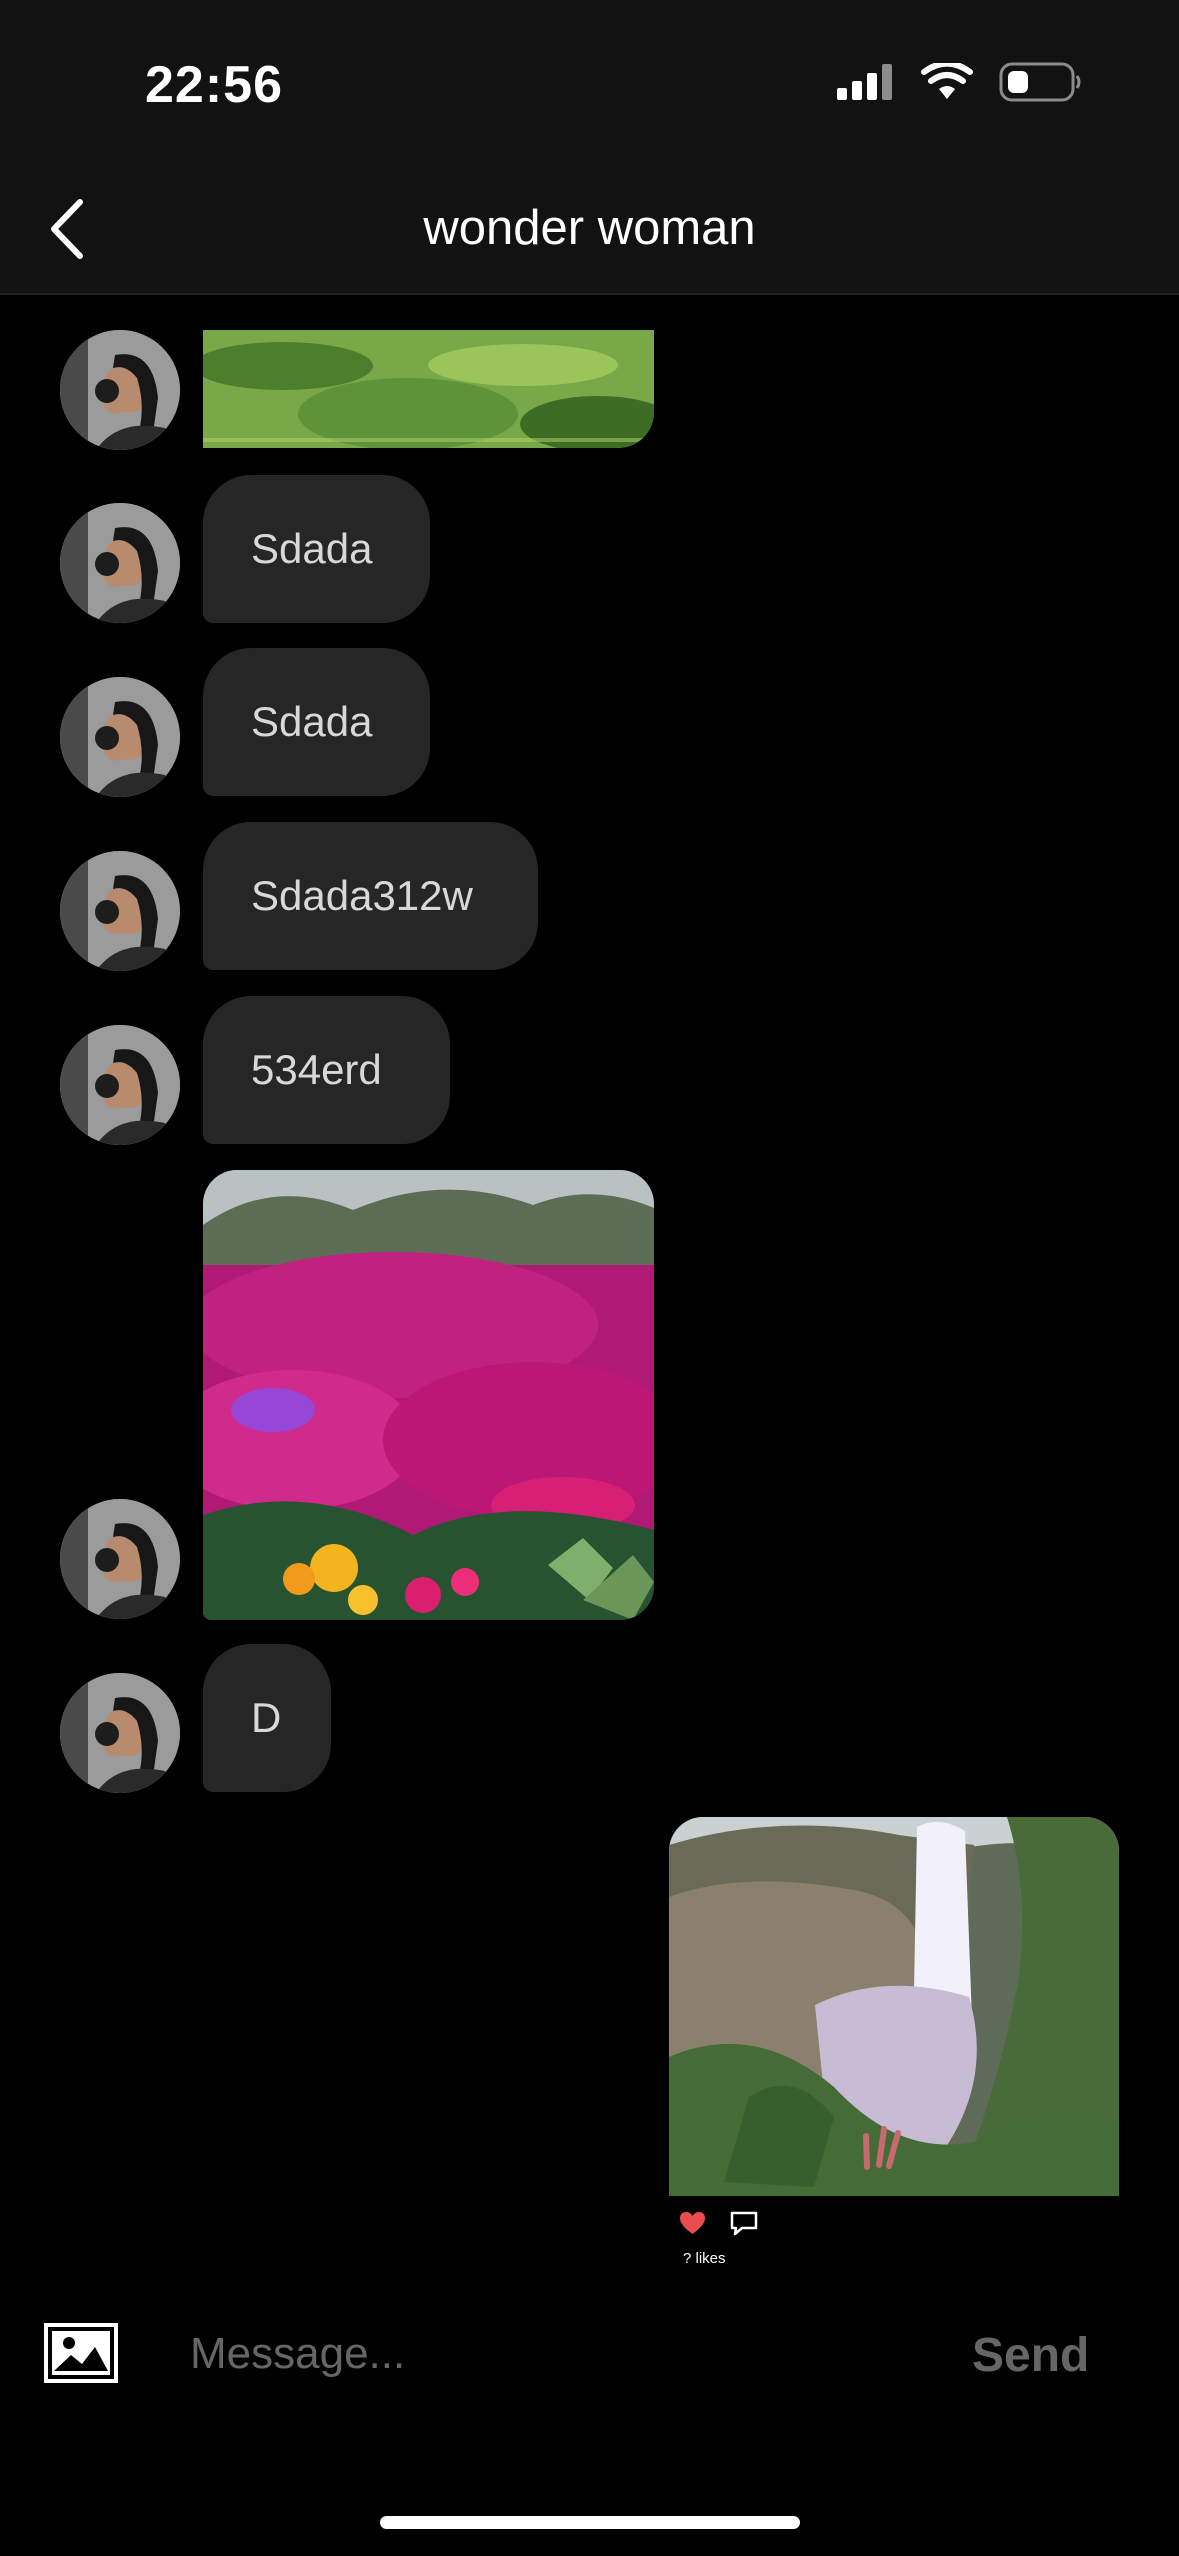 Image resolution: width=1179 pixels, height=2556 pixels. What do you see at coordinates (692, 2223) in the screenshot?
I see `heart-icon` at bounding box center [692, 2223].